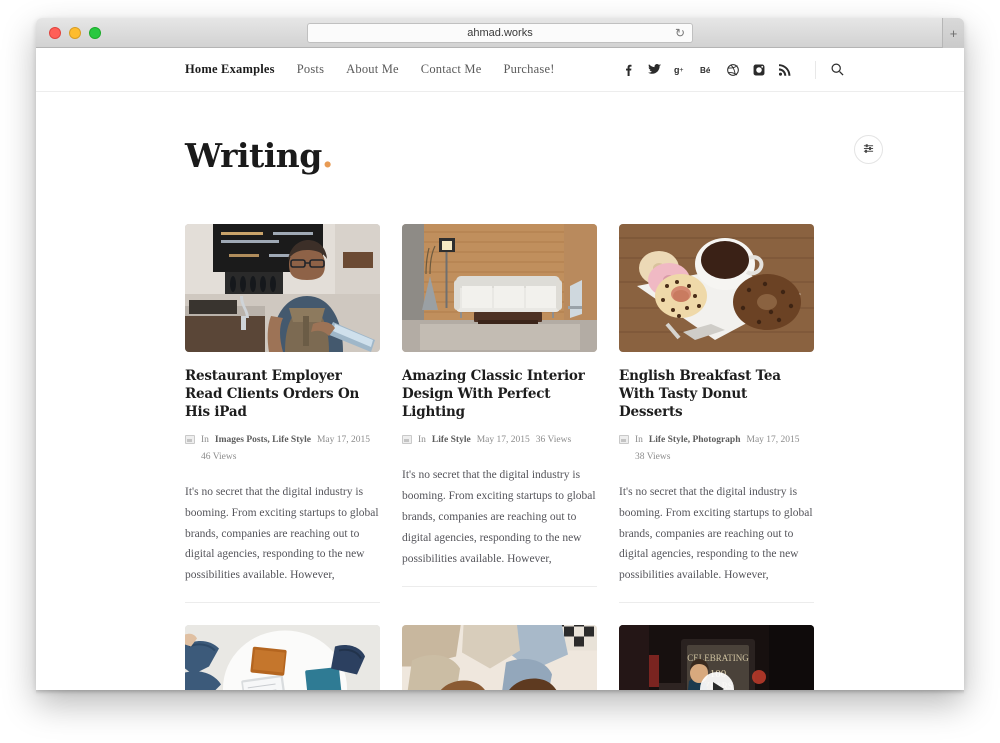  Describe the element at coordinates (695, 440) in the screenshot. I see `post-categories: Life Style, Photograph` at that location.